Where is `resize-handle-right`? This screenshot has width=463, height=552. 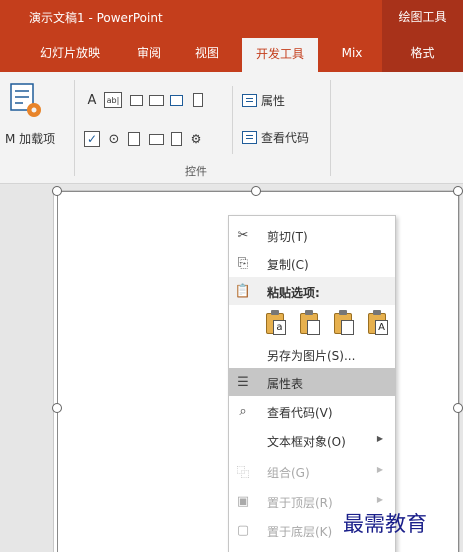 resize-handle-right is located at coordinates (458, 408).